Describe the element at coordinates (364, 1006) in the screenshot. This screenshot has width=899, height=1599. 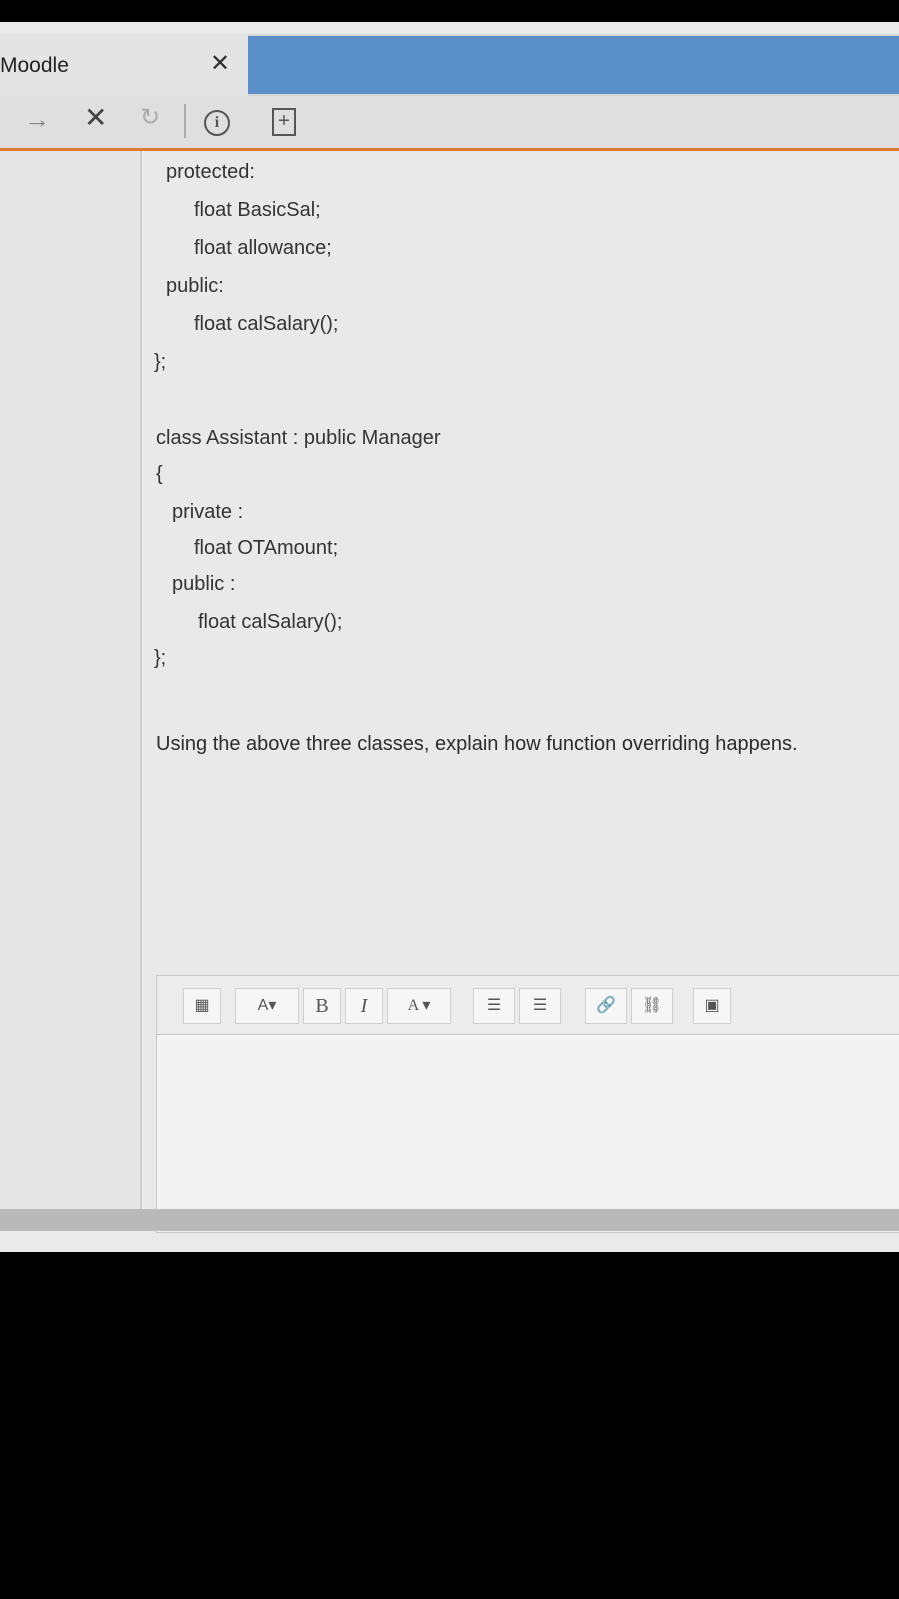
I see `italic-button: I` at that location.